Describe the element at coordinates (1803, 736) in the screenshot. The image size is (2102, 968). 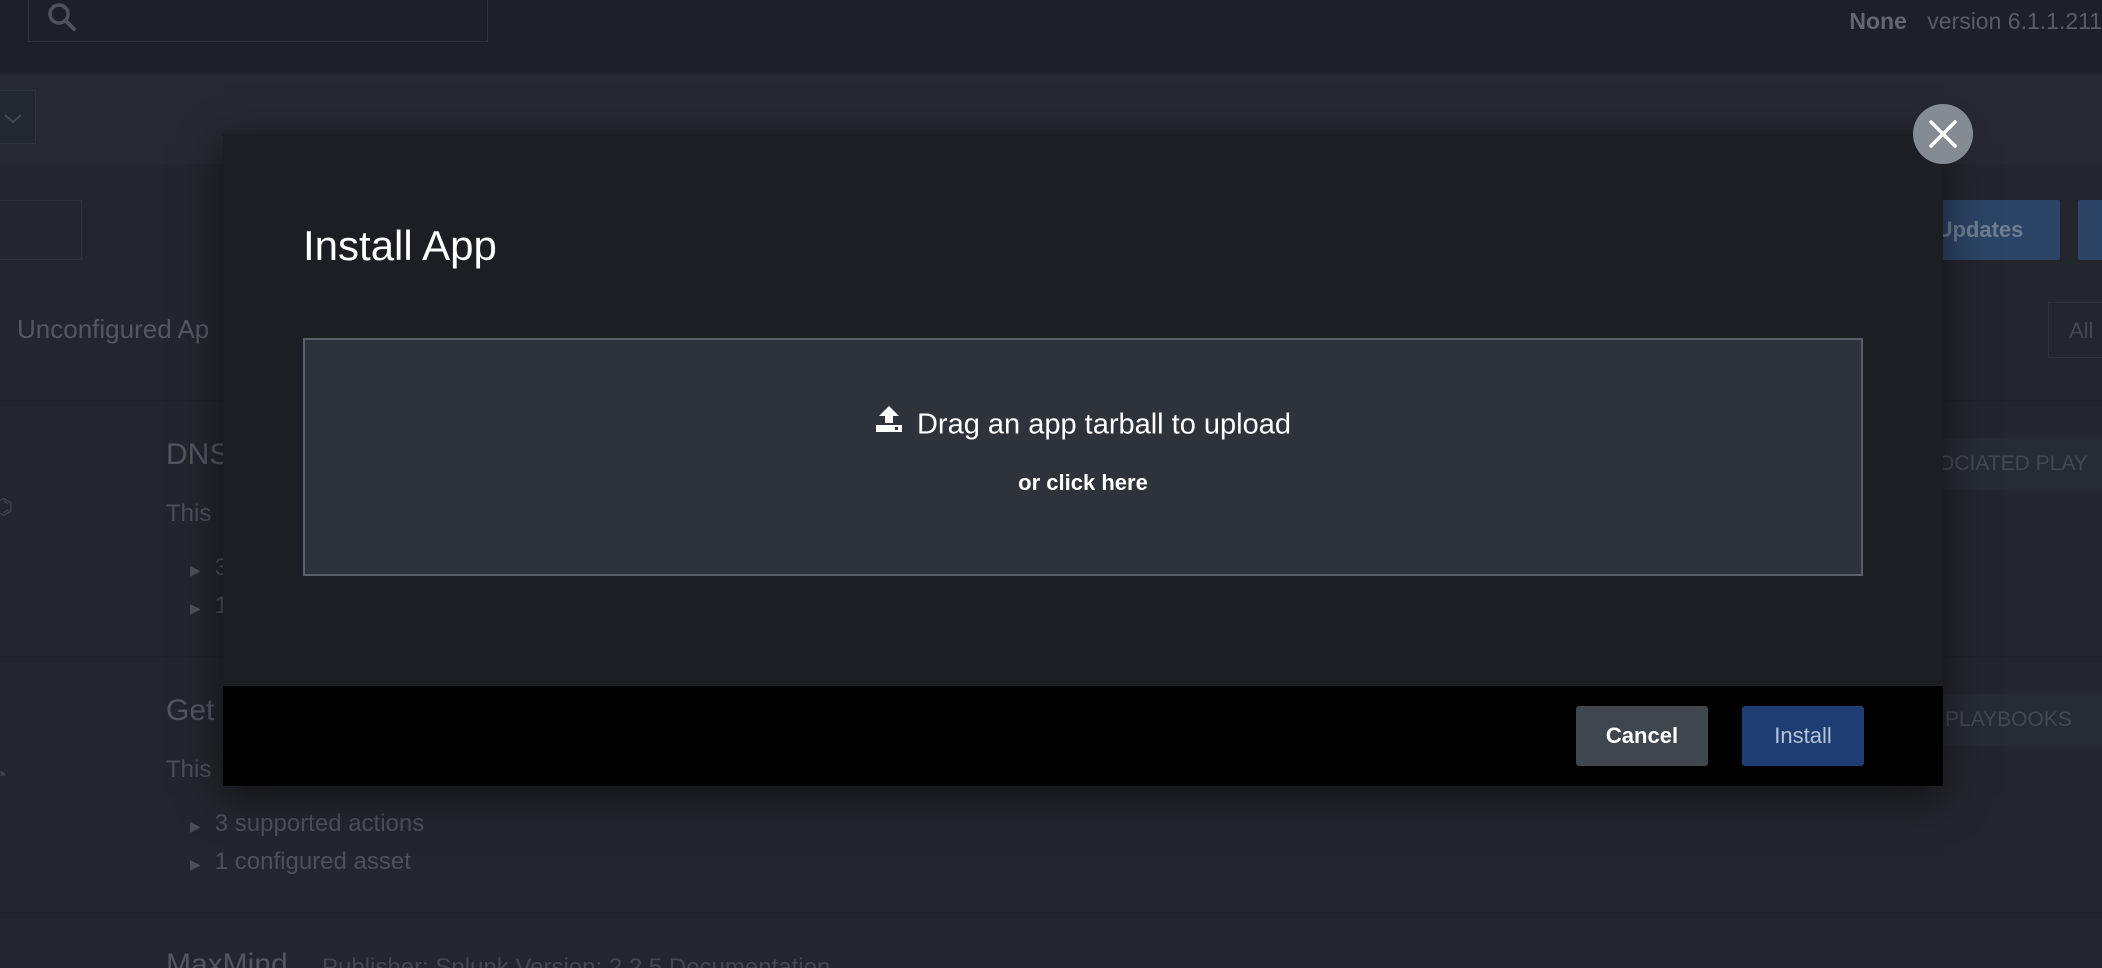
I see `install-button: Install` at that location.